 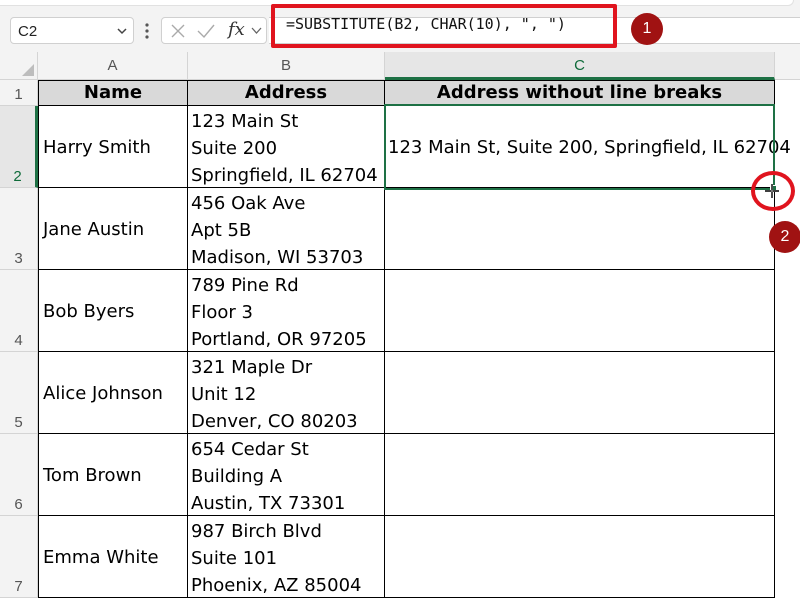 I want to click on row-header-1: 1, so click(x=19, y=93).